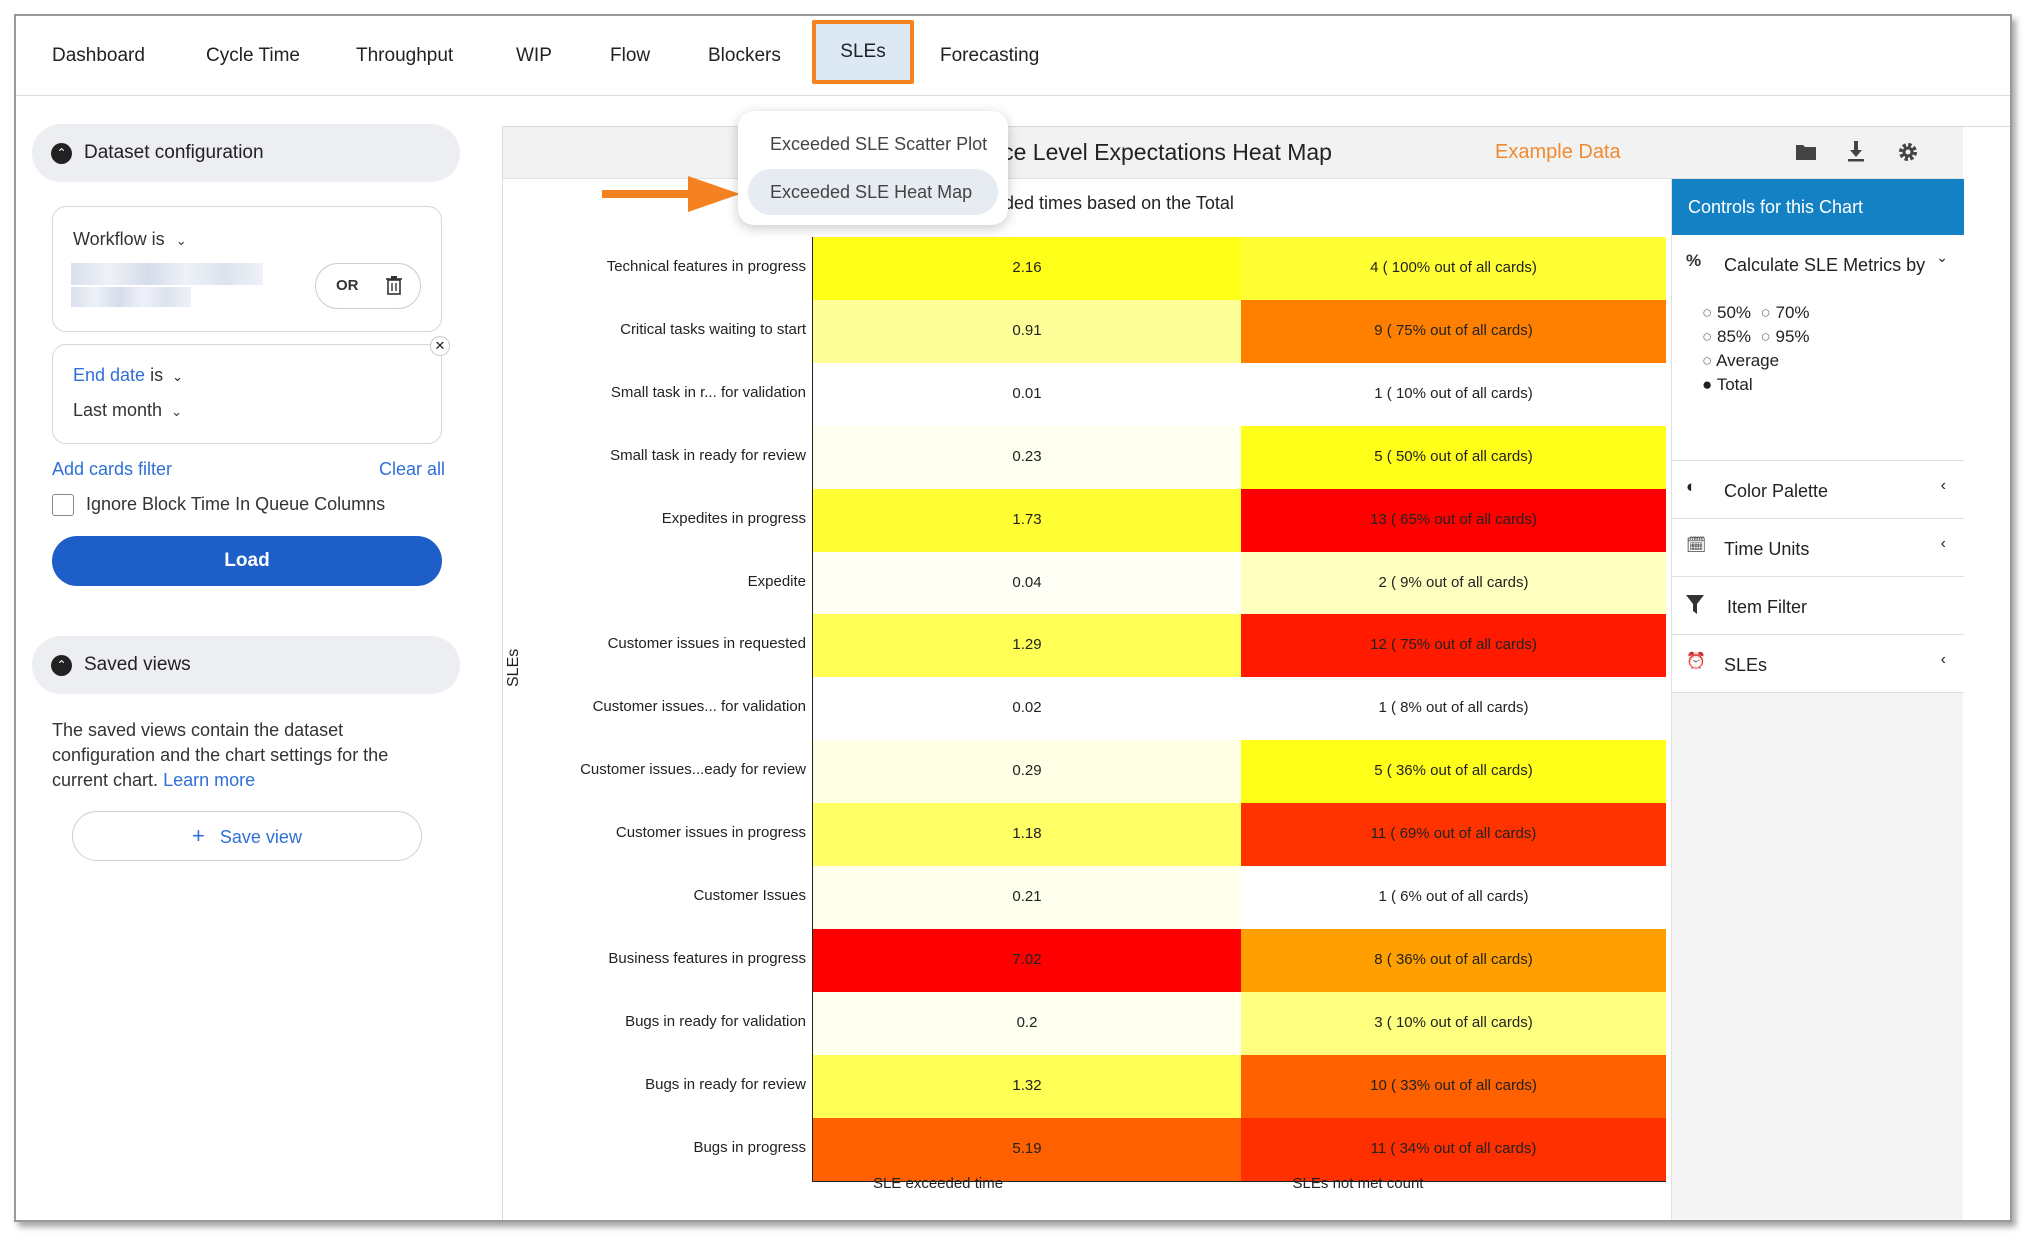 The height and width of the screenshot is (1243, 2031). I want to click on add-cards-filter-link: Add cards filter, so click(112, 469).